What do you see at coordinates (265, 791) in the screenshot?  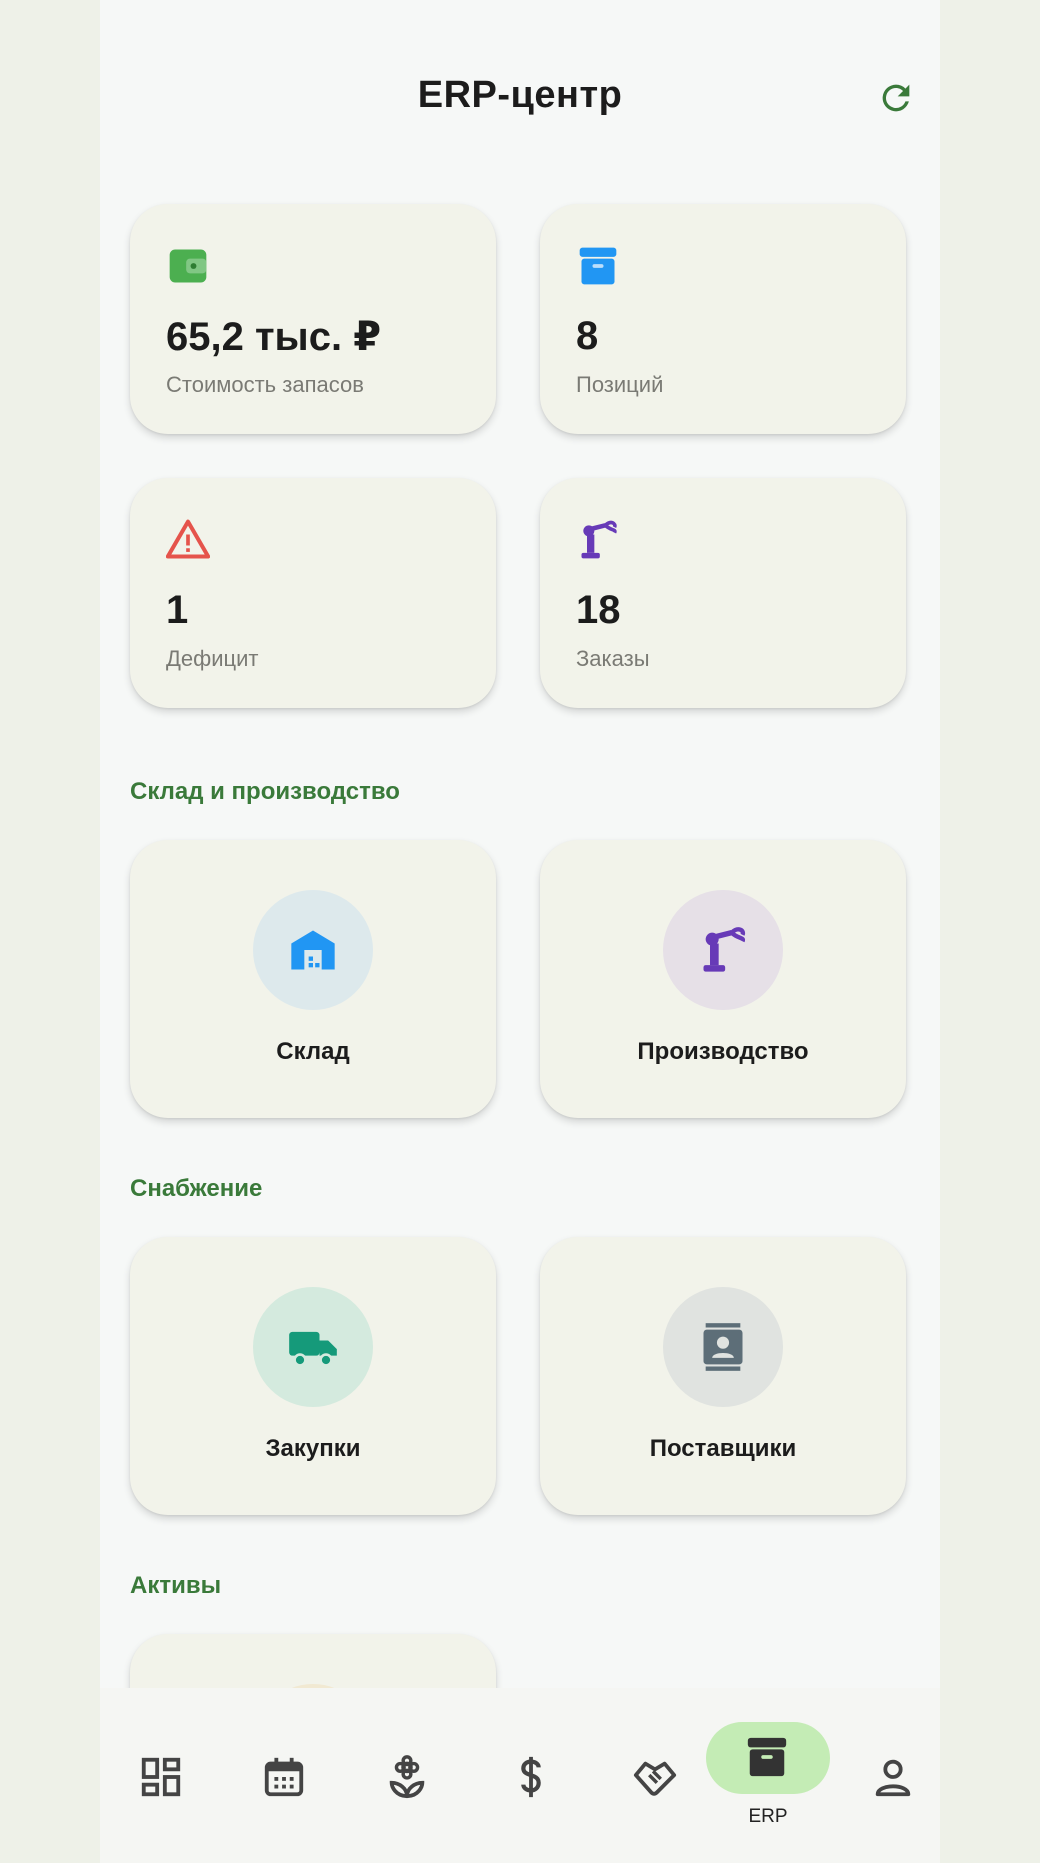 I see `section-title-warehouse-production: Склад и производство` at bounding box center [265, 791].